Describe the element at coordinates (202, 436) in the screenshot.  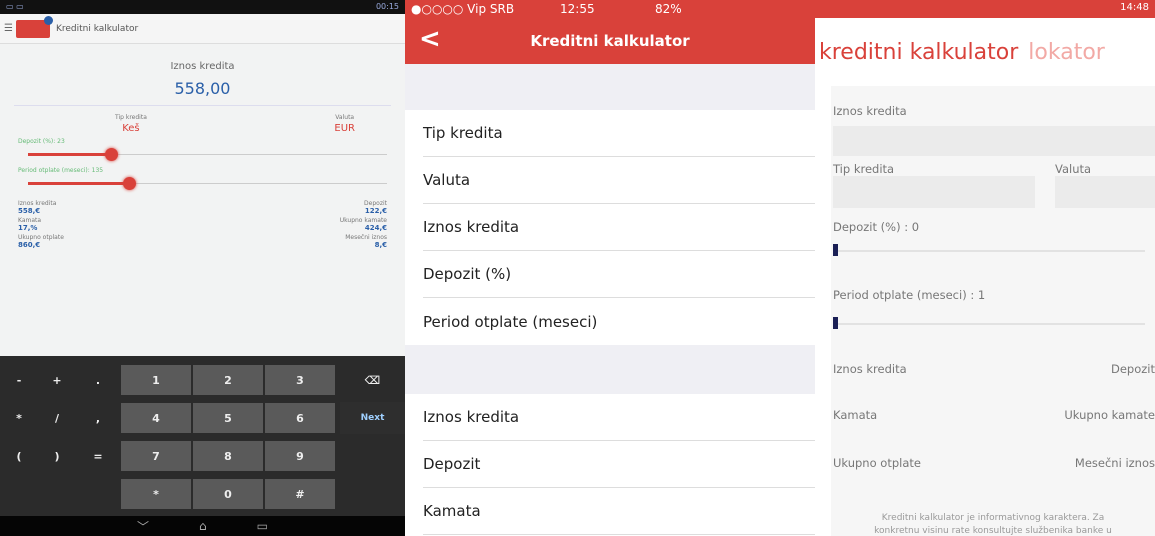
I see `numeric-keyboard: - +. 1 2 3 ⌫ * /, 4 5 6 Next() = 7 8 9 * 0 #` at that location.